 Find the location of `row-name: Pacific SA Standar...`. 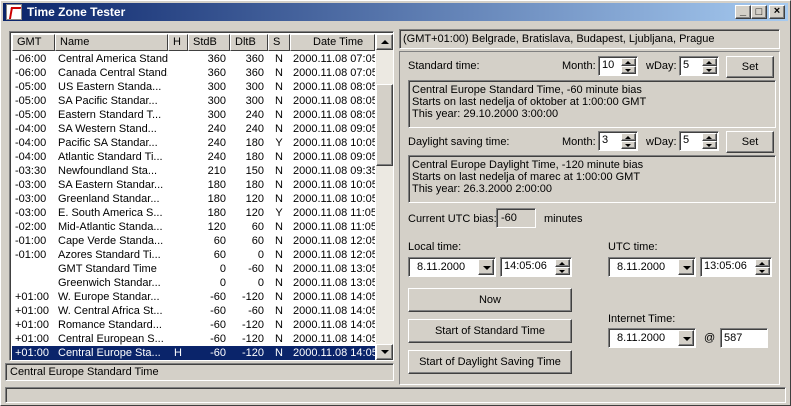

row-name: Pacific SA Standar... is located at coordinates (108, 143).